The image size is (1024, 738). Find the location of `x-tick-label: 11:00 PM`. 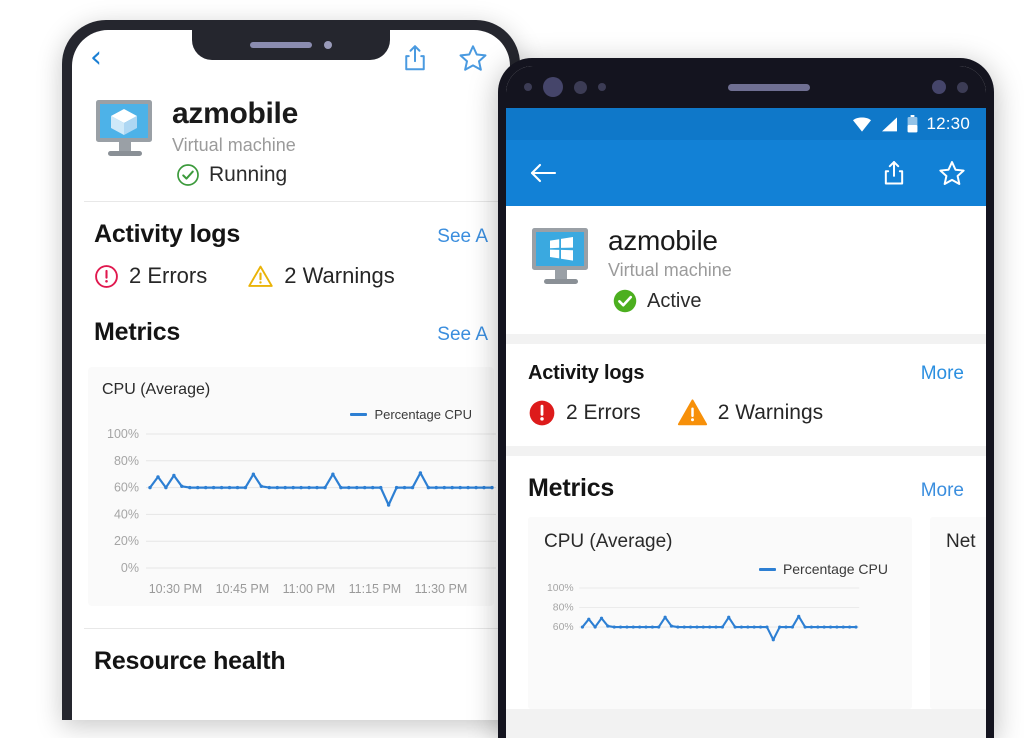

x-tick-label: 11:00 PM is located at coordinates (309, 588).